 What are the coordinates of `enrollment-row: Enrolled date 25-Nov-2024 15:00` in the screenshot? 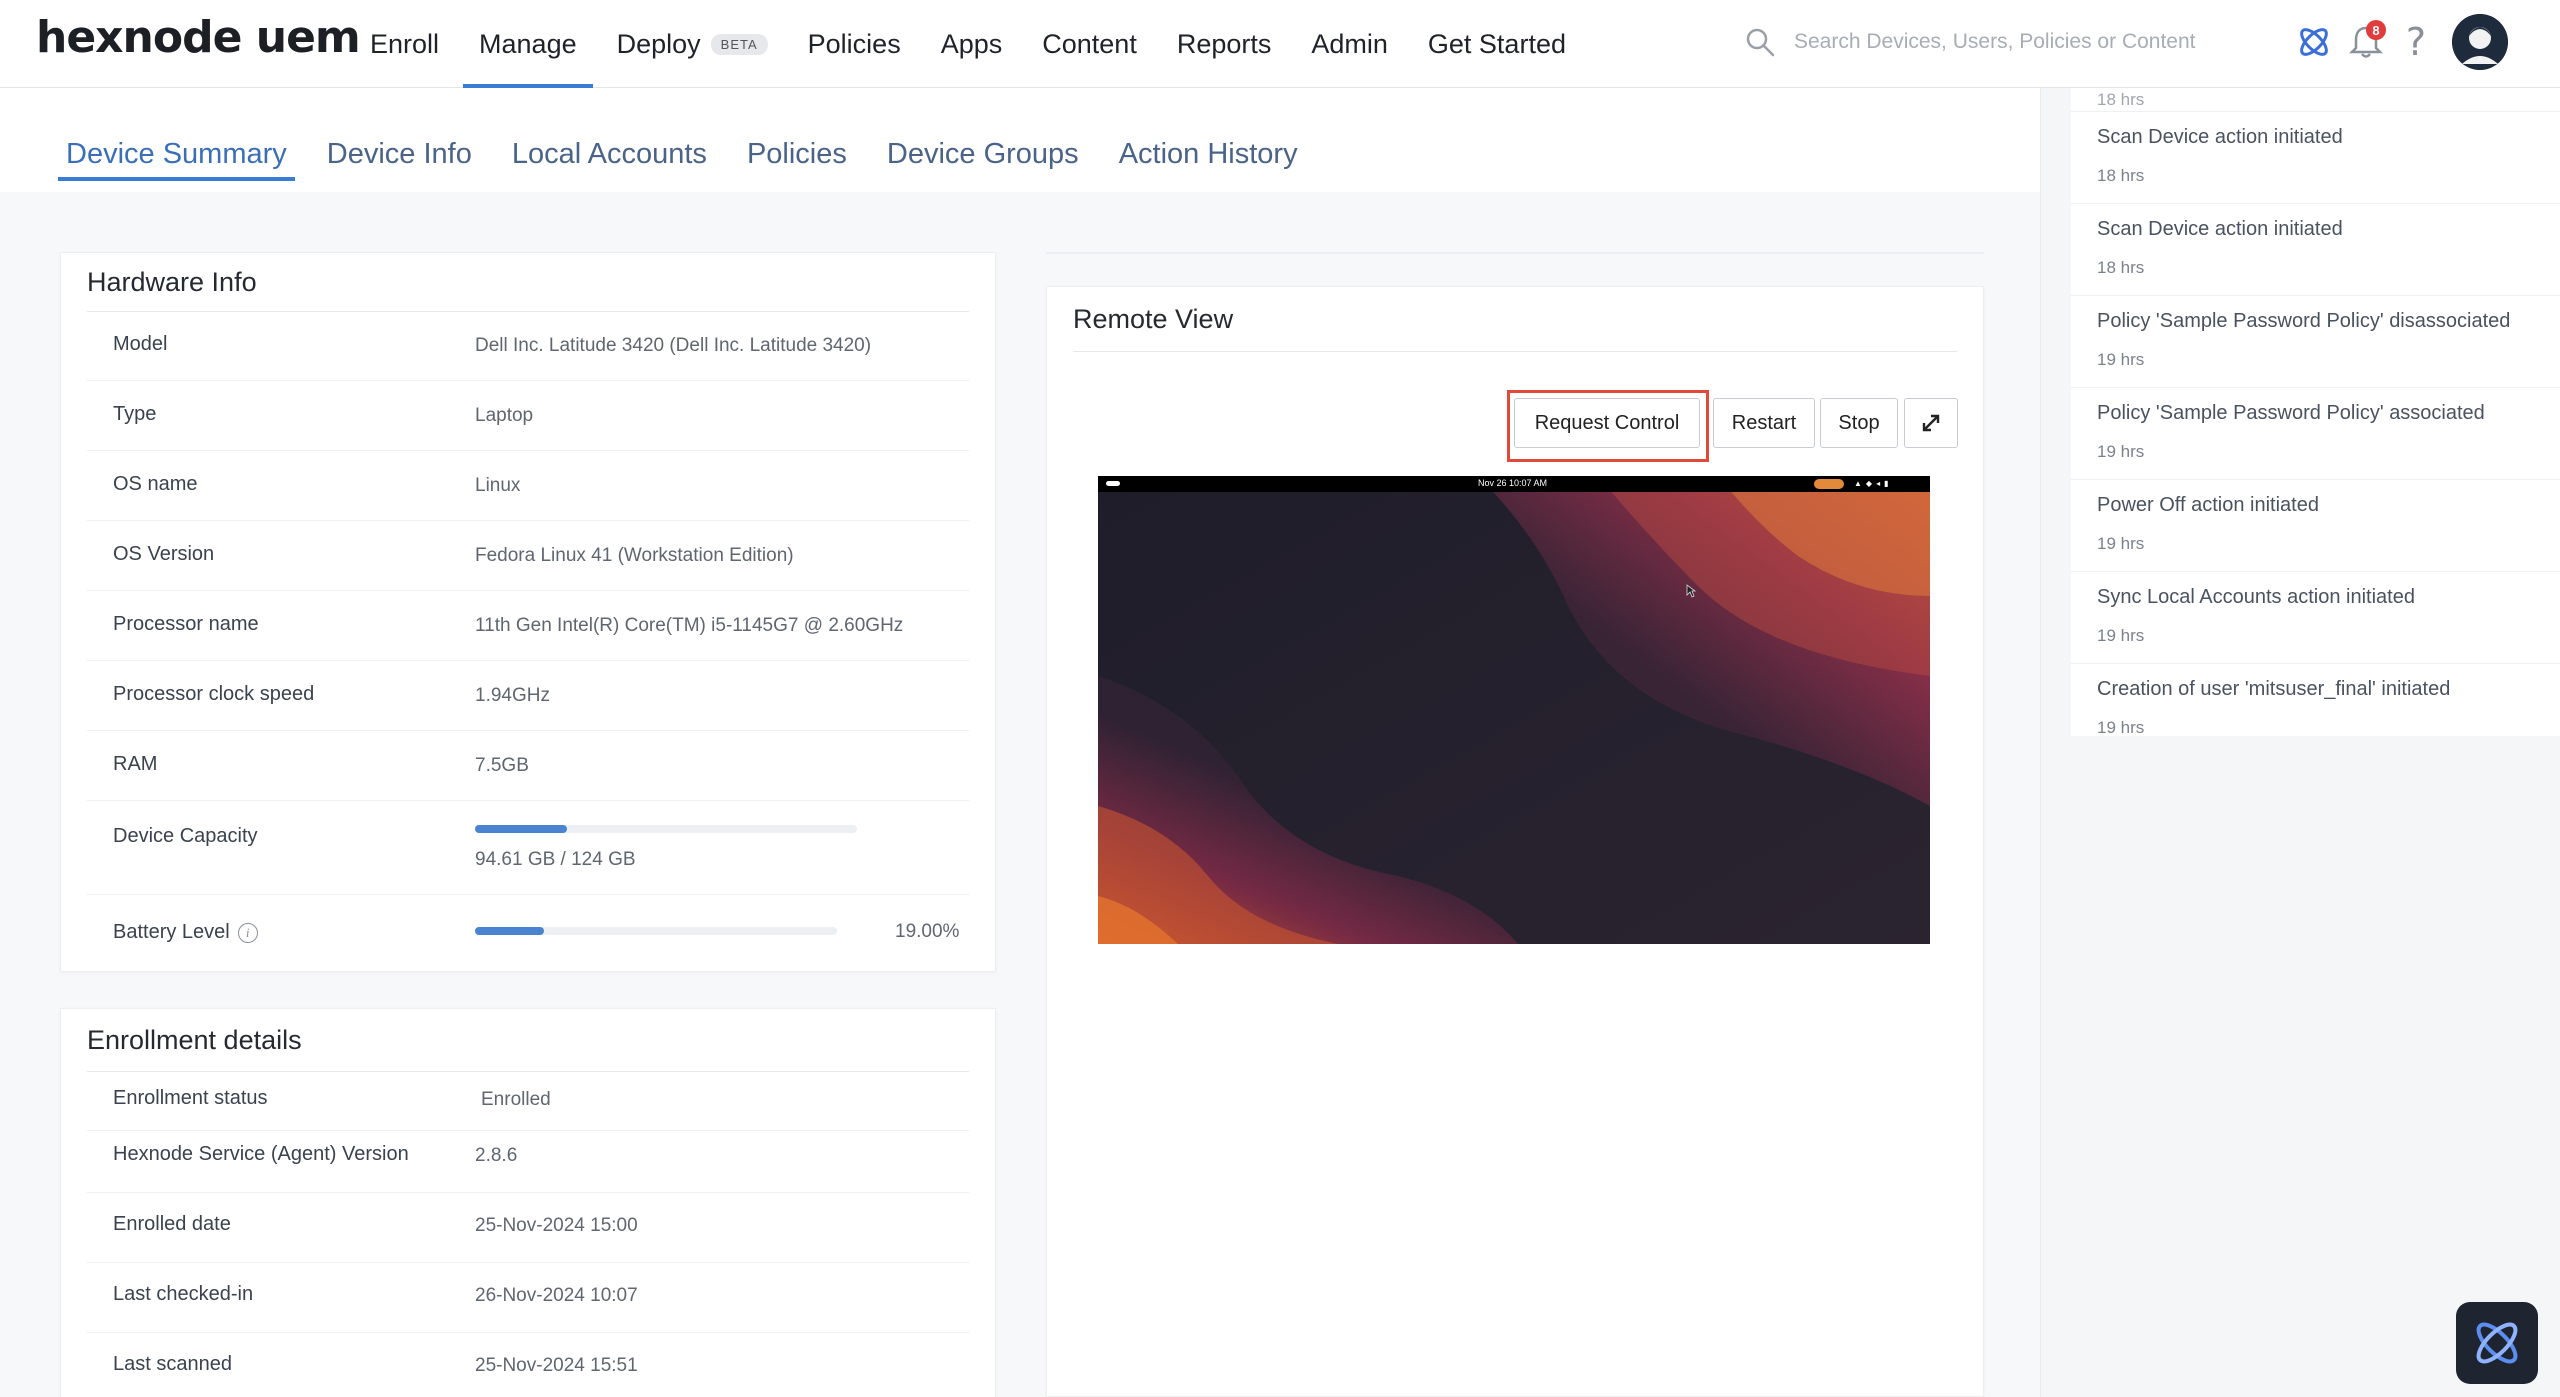 It's located at (528, 1228).